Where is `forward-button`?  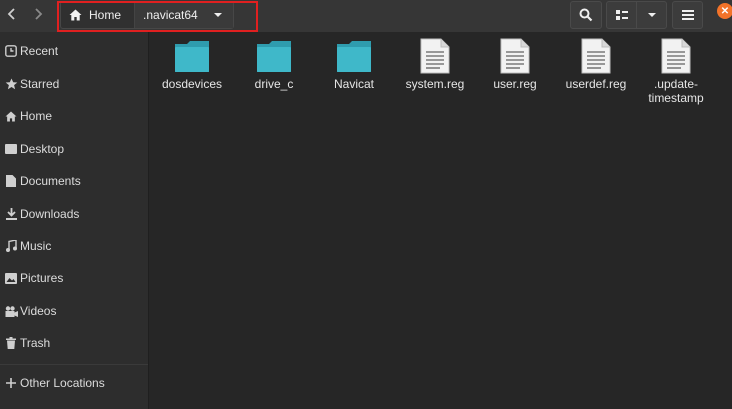
forward-button is located at coordinates (38, 14).